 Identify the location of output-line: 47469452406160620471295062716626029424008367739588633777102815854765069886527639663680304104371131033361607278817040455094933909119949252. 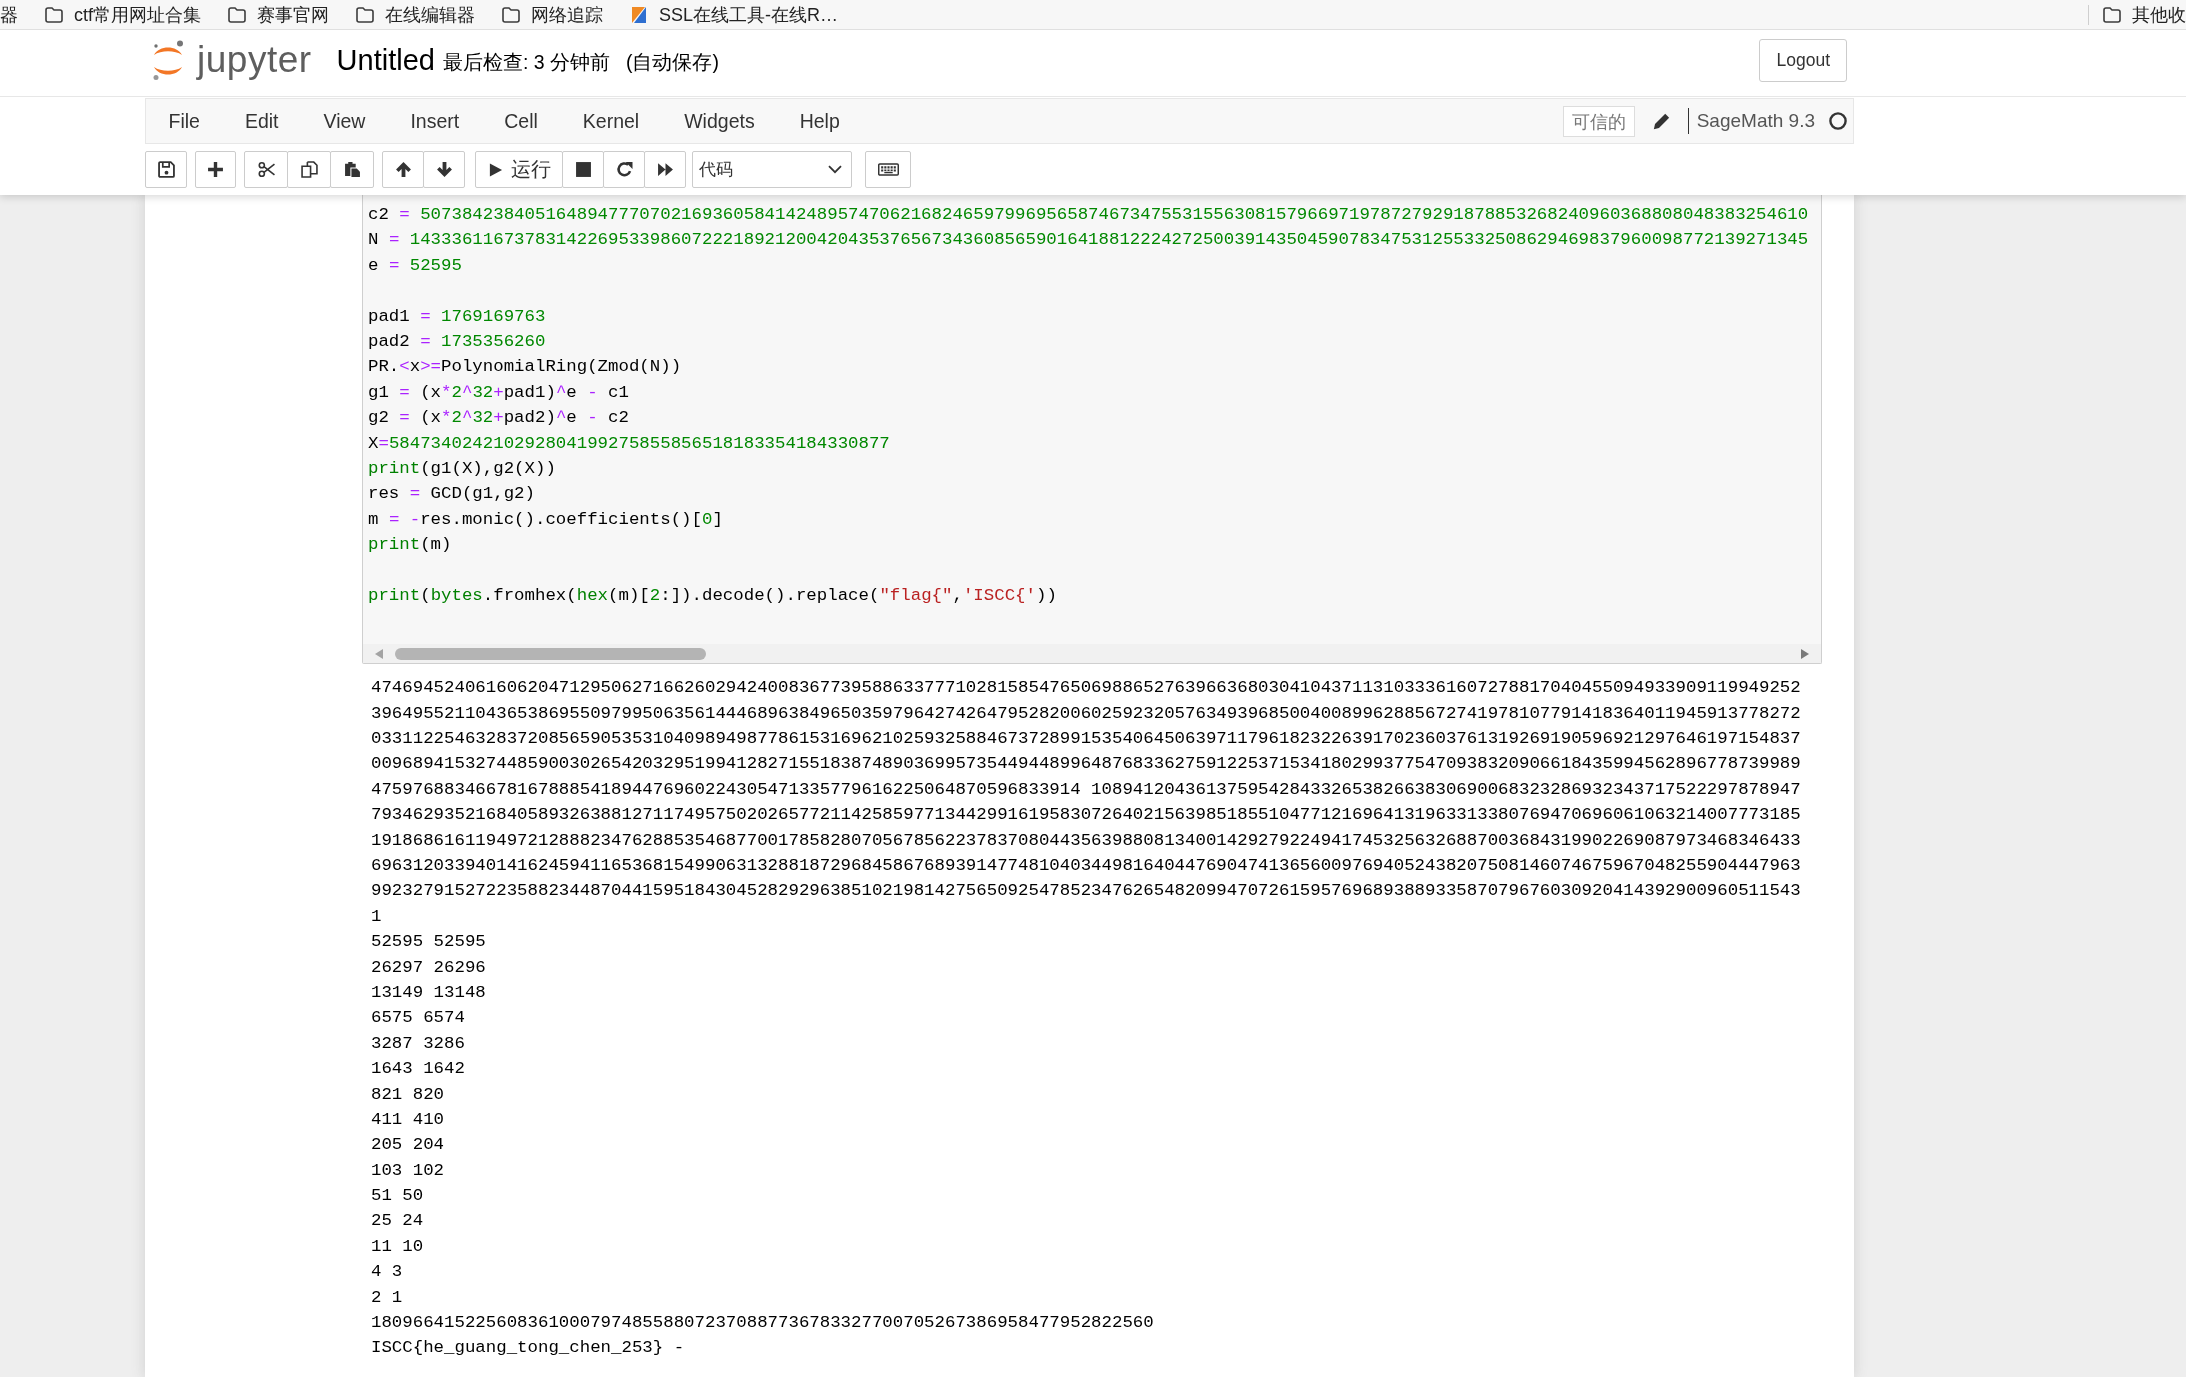
(1086, 688).